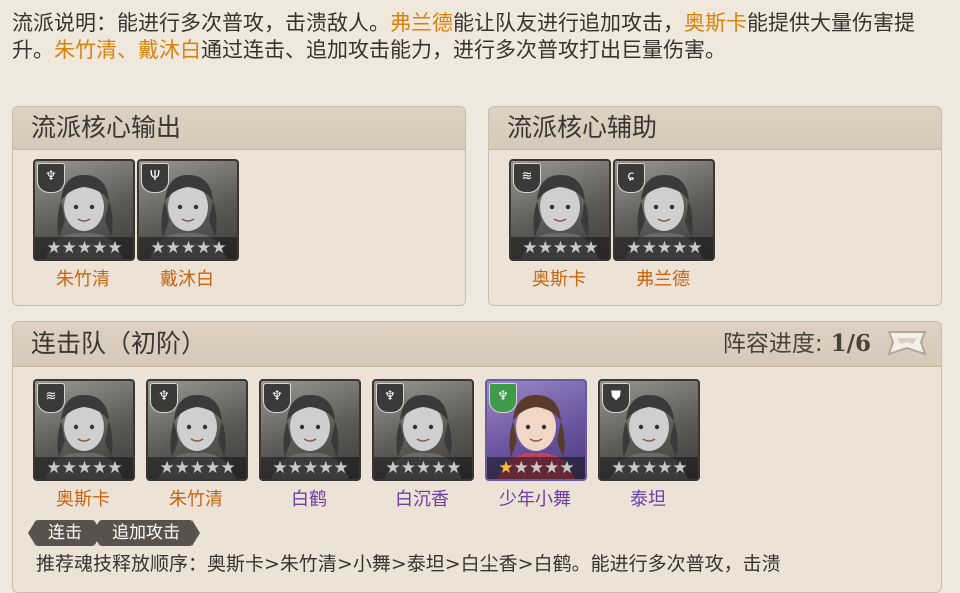 The width and height of the screenshot is (960, 593). I want to click on hero-card: Ψ ★ ★ ★ ★ ★ 戴沐白, so click(188, 225).